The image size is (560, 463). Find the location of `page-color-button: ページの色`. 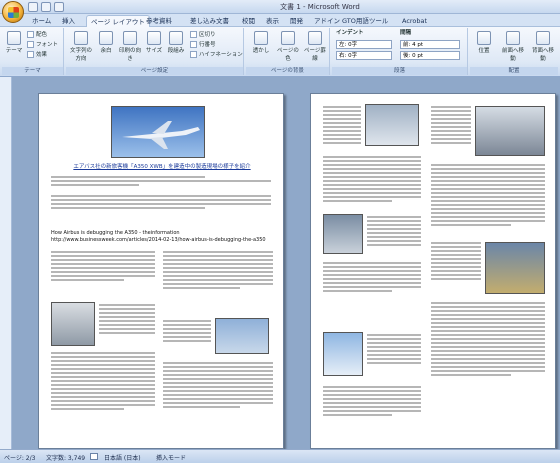

page-color-button: ページの色 is located at coordinates (288, 46).